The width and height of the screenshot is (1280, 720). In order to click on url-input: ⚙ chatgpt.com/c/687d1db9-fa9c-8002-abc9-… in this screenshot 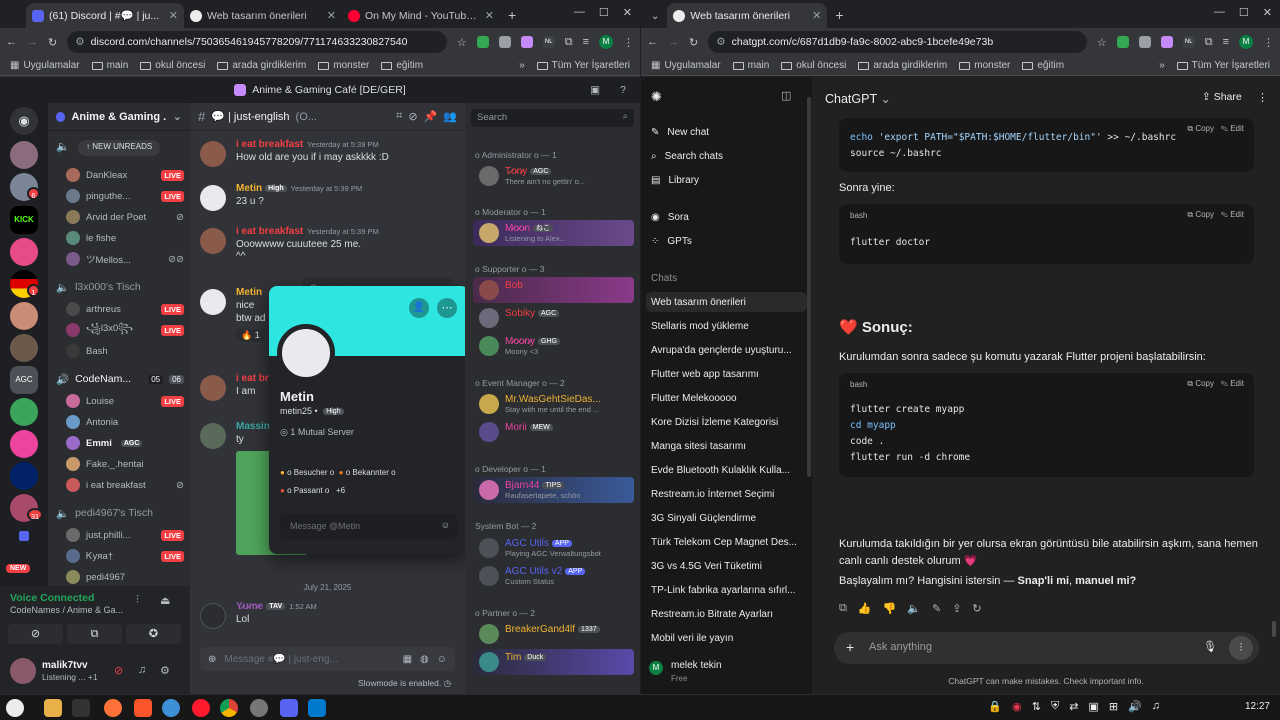, I will do `click(897, 42)`.